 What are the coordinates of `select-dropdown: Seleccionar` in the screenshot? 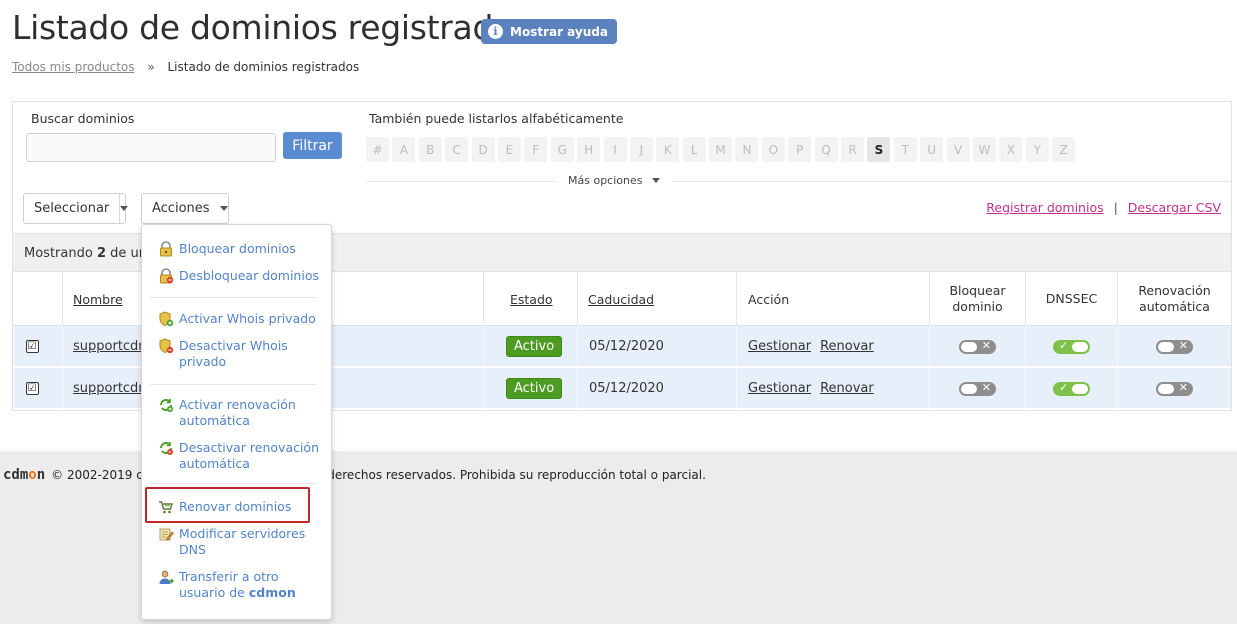 It's located at (76, 208).